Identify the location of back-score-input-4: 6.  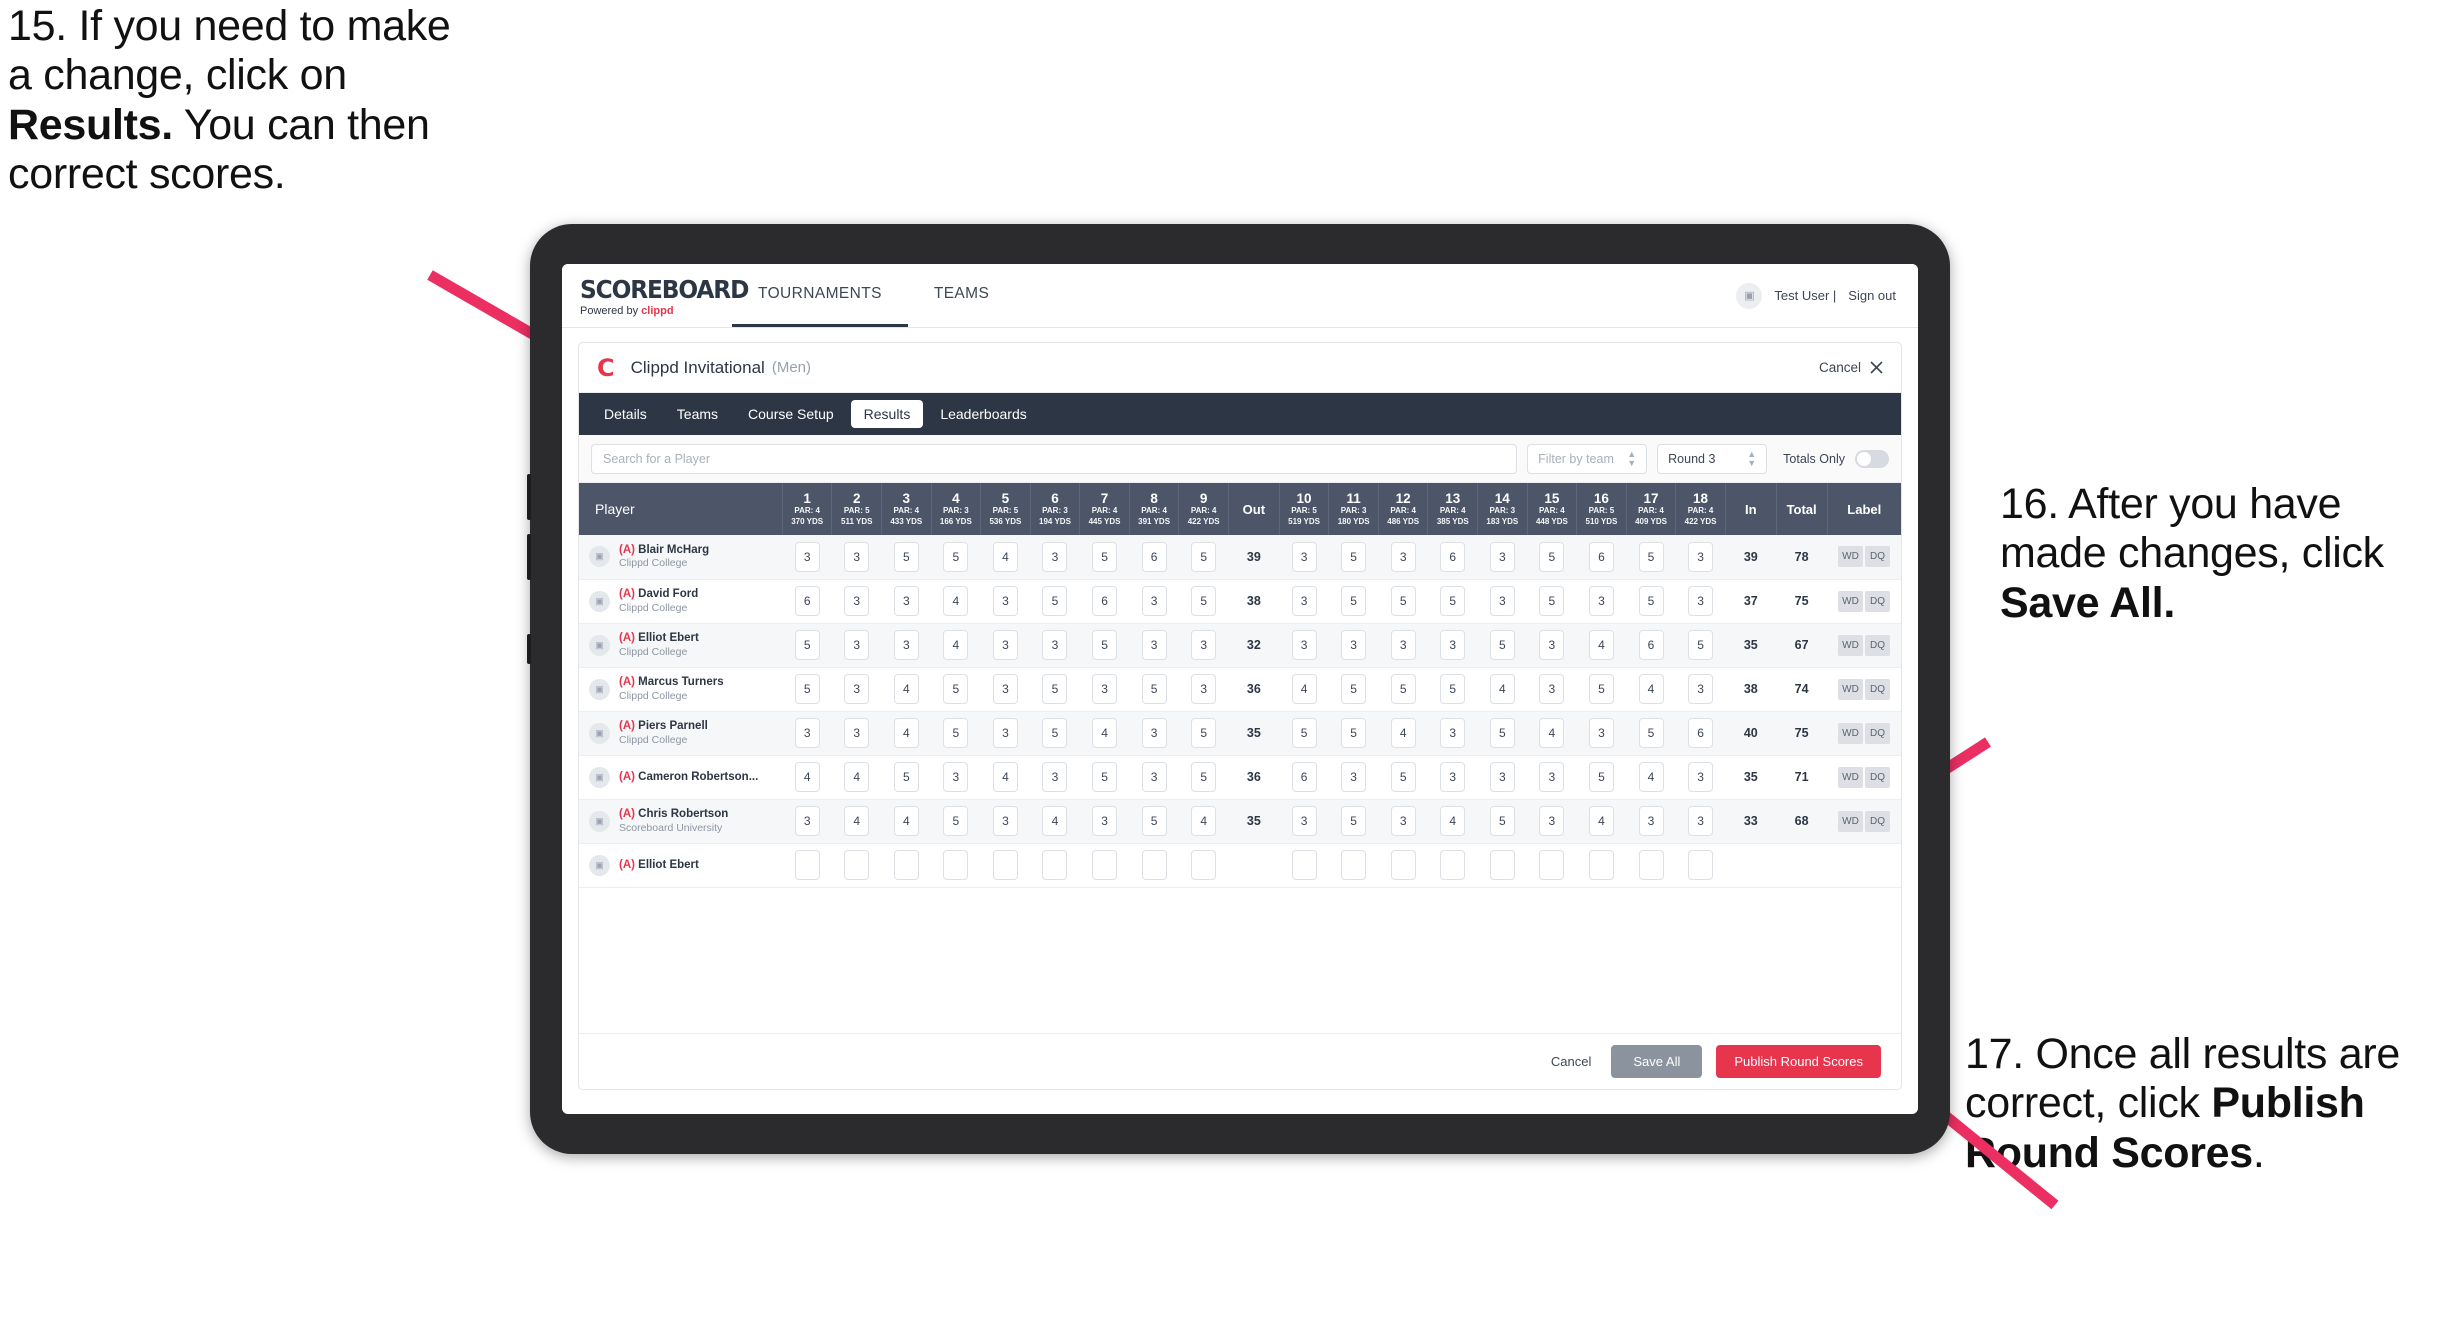
(1453, 556).